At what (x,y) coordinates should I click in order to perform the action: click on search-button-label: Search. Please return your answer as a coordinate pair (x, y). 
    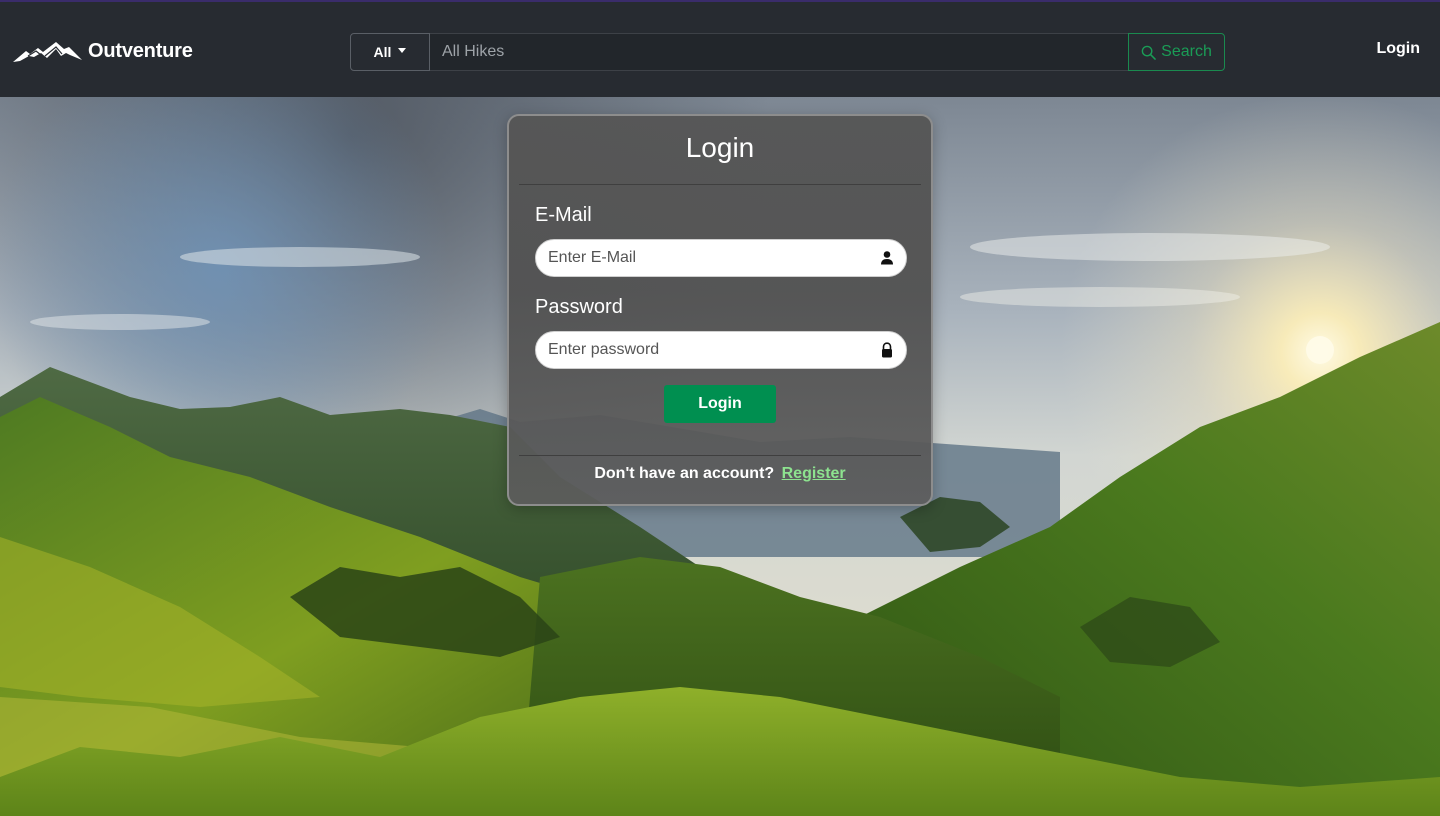
    Looking at the image, I should click on (1186, 51).